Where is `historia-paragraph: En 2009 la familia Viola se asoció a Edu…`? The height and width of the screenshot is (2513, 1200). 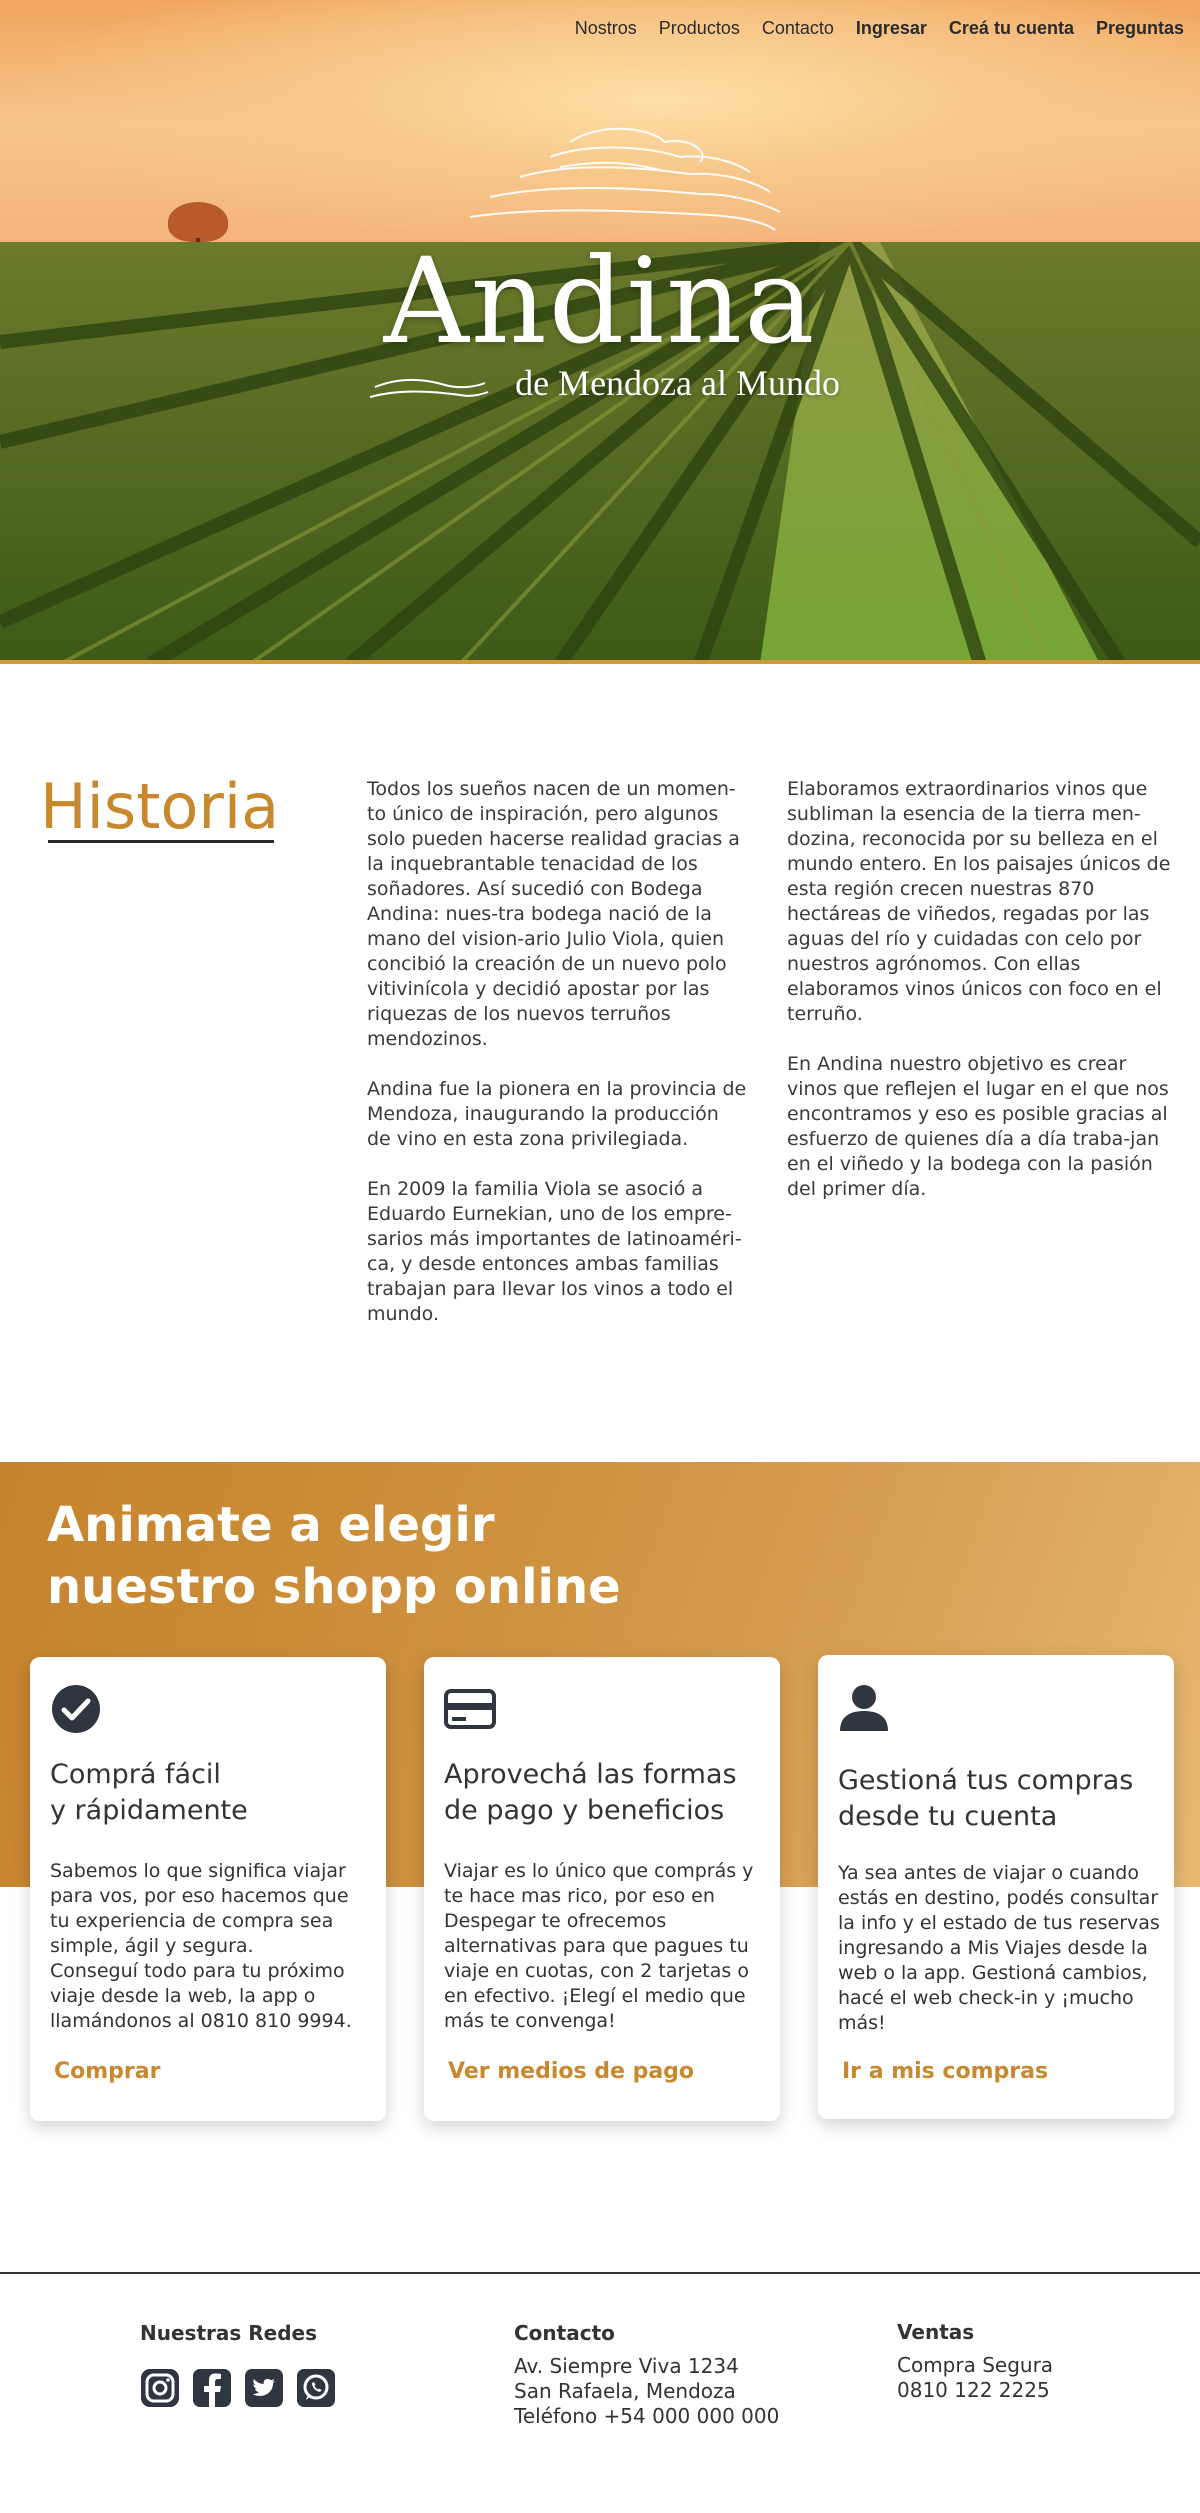
historia-paragraph: En 2009 la familia Viola se asoció a Edu… is located at coordinates (554, 1251).